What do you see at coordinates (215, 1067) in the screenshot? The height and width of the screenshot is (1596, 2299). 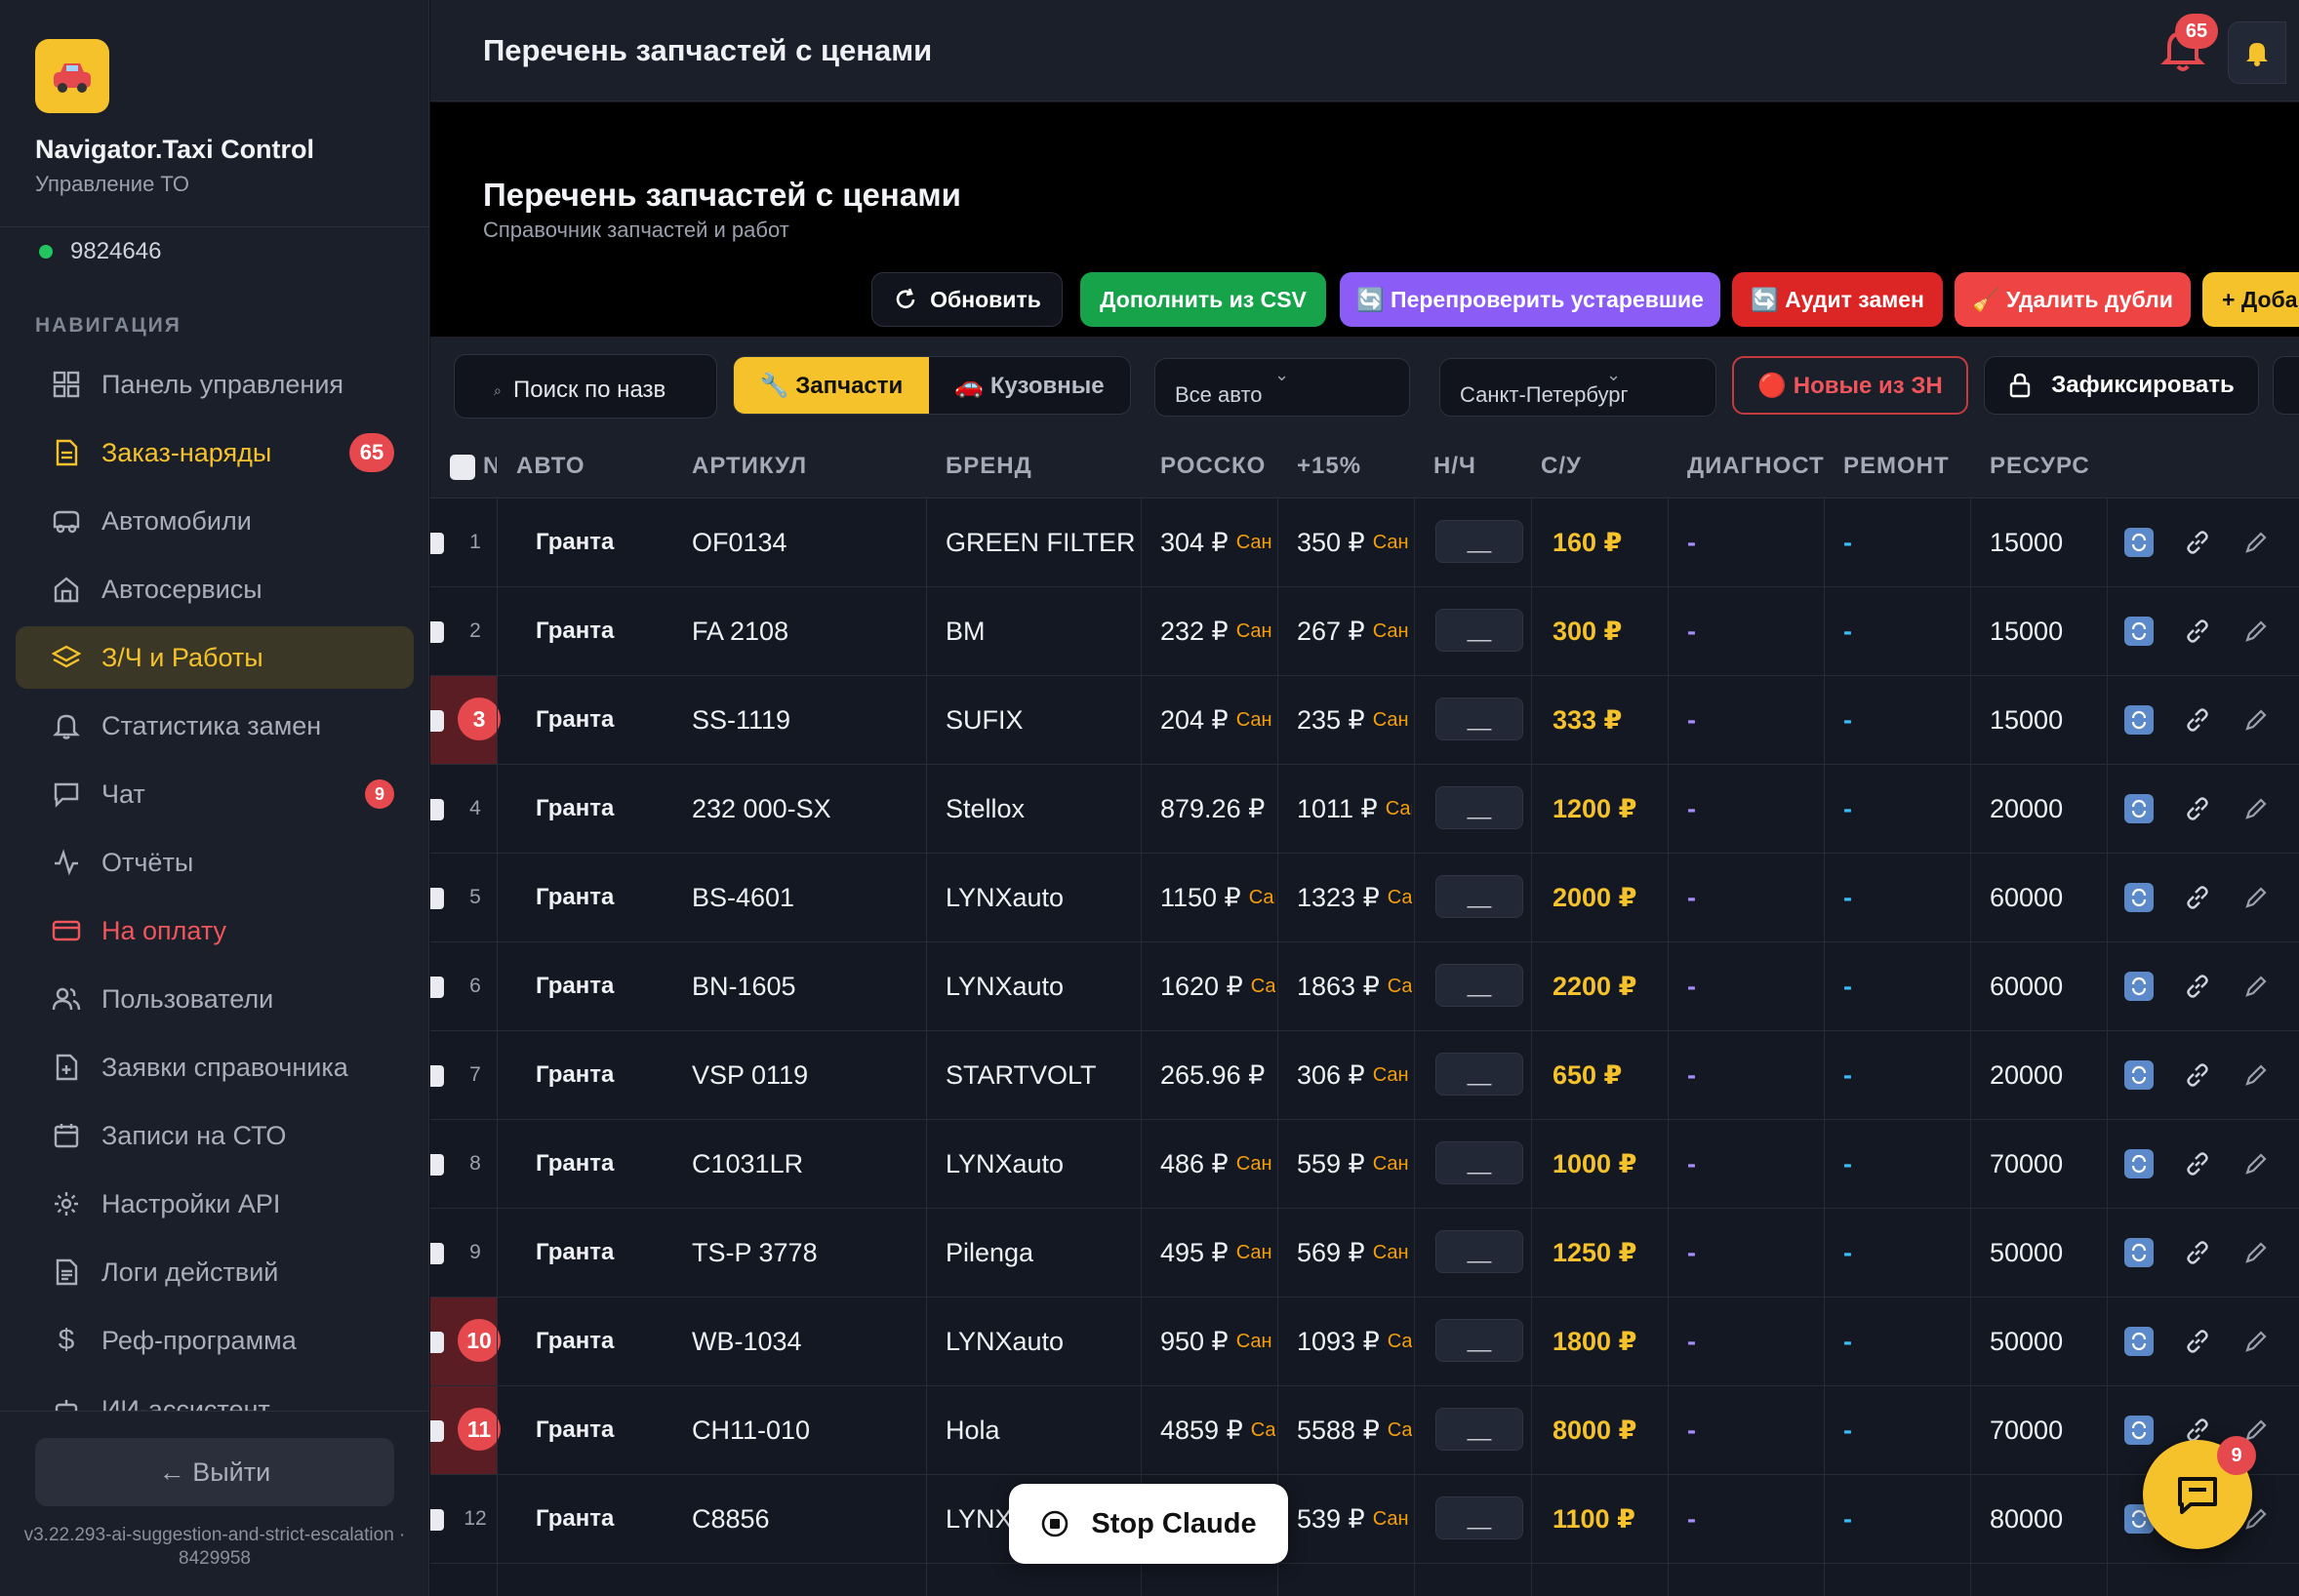 I see `sidebar-item-directory-requests: Заявки справочника` at bounding box center [215, 1067].